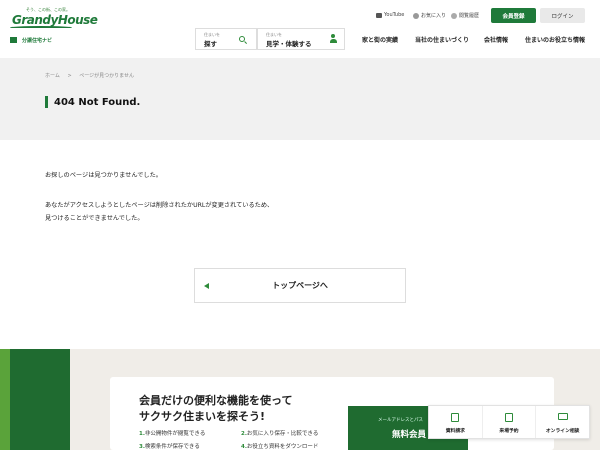 The height and width of the screenshot is (450, 600). Describe the element at coordinates (41, 27) in the screenshot. I see `logo-swoosh-icon` at that location.